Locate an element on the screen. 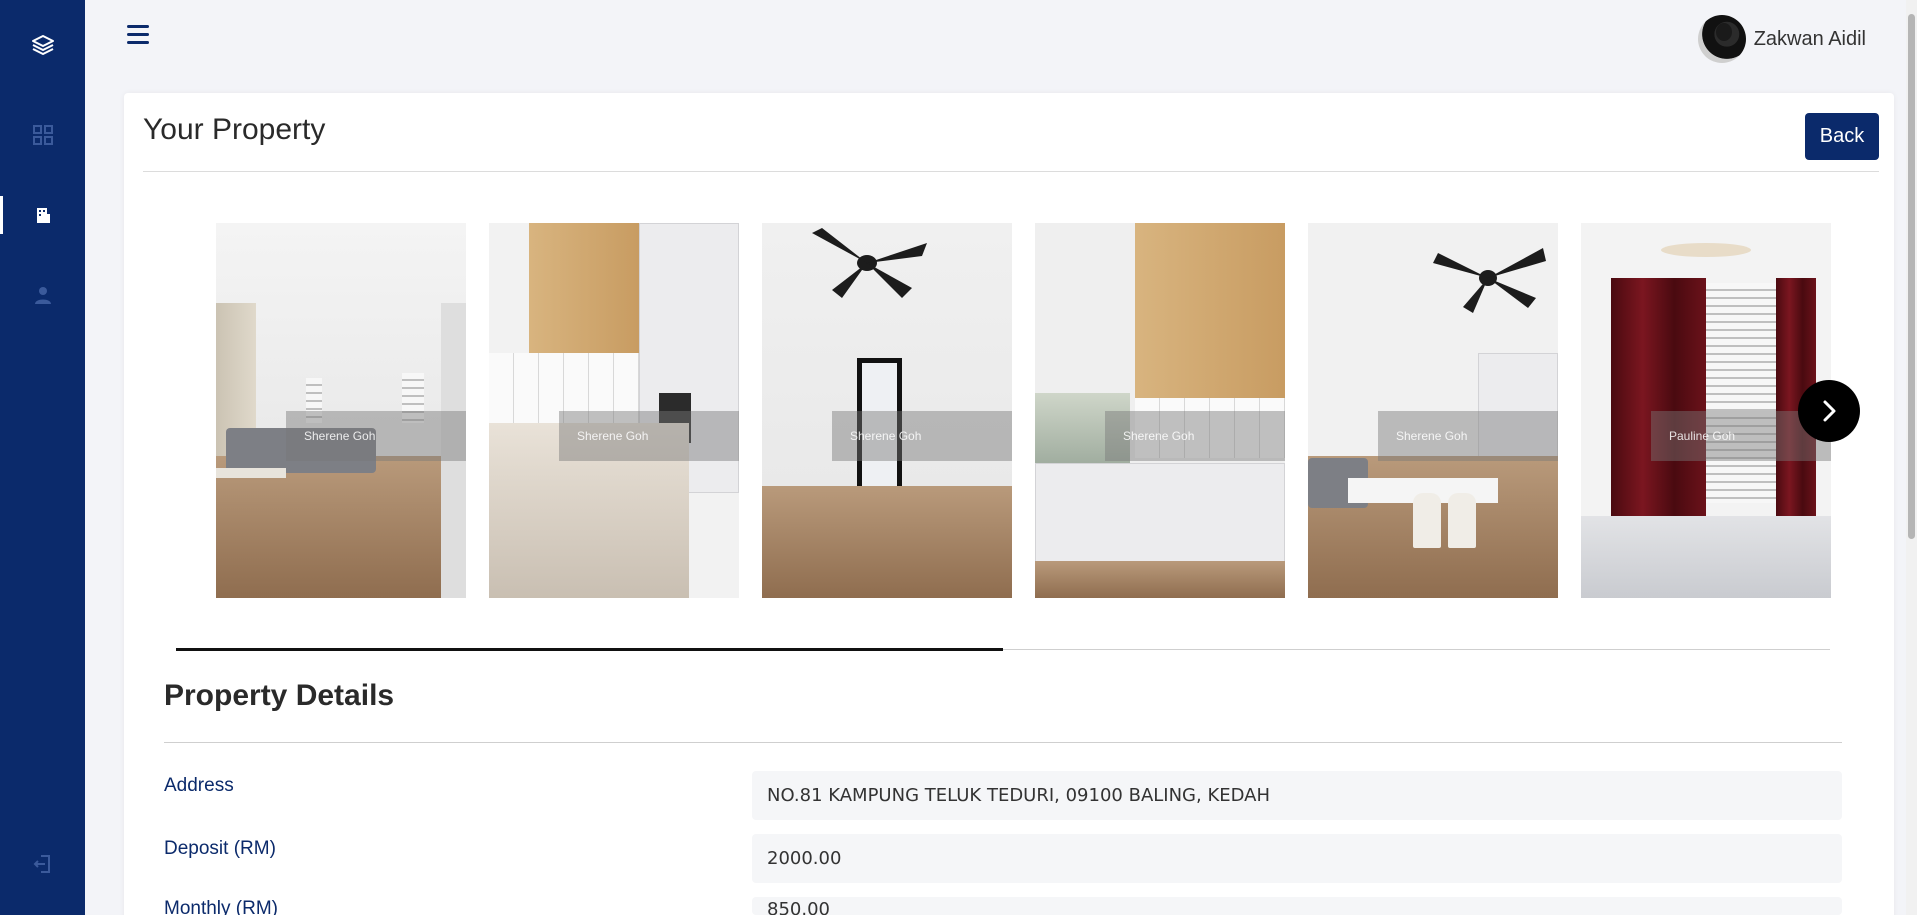 The width and height of the screenshot is (1917, 915). carousel-progress-fill is located at coordinates (589, 649).